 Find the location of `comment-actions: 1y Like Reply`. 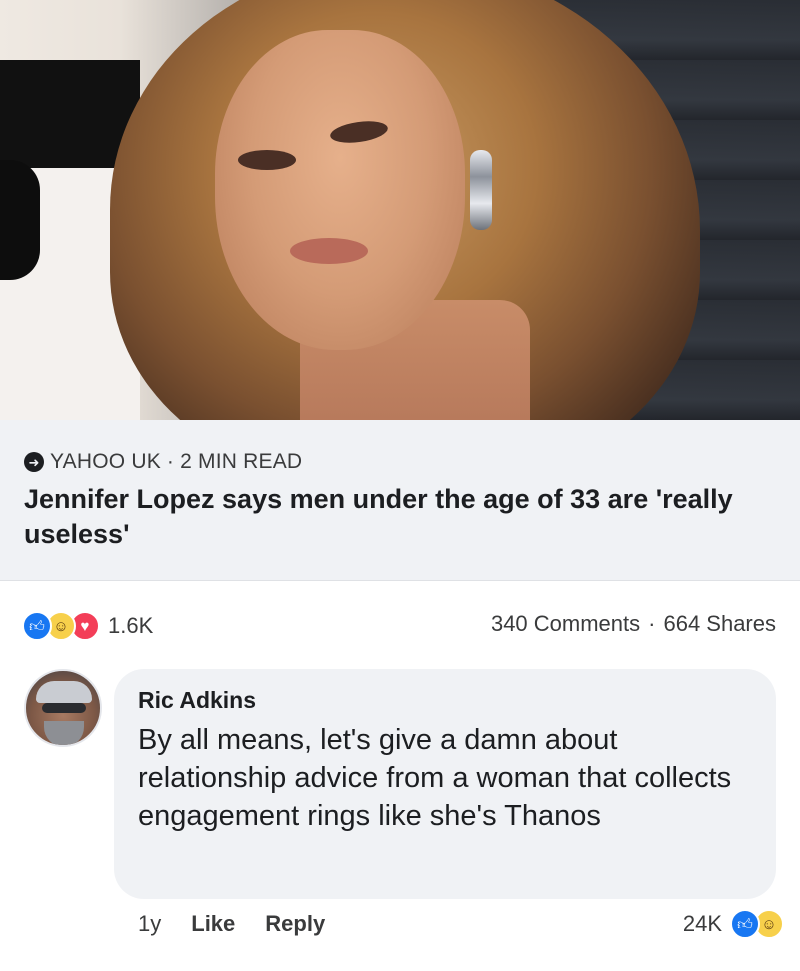

comment-actions: 1y Like Reply is located at coordinates (231, 924).